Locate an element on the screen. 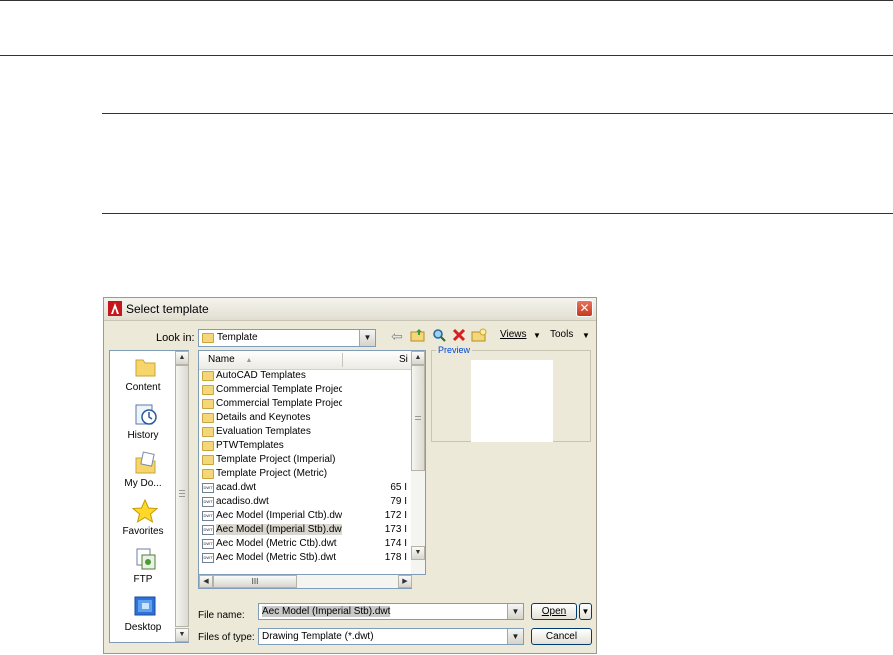  sort-ascending-icon: ▲ is located at coordinates (249, 360).